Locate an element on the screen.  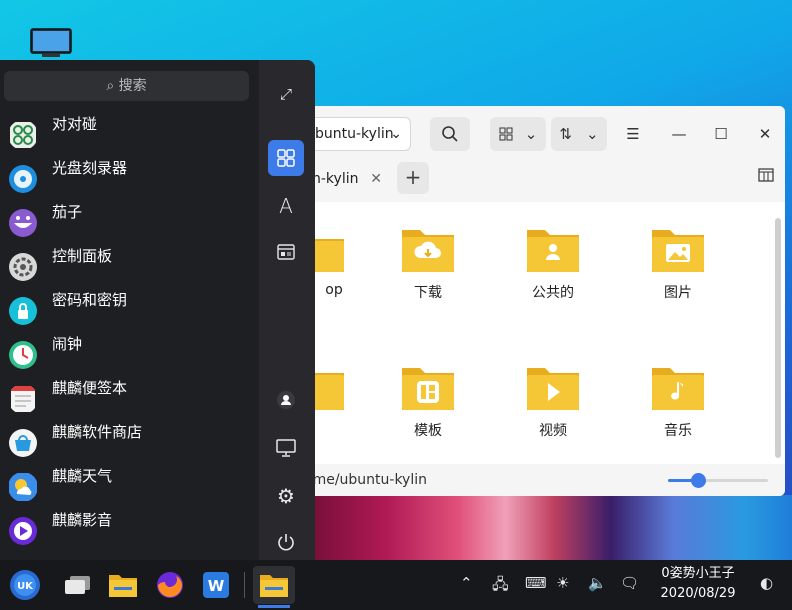
file-item: 模板 is located at coordinates (428, 402).